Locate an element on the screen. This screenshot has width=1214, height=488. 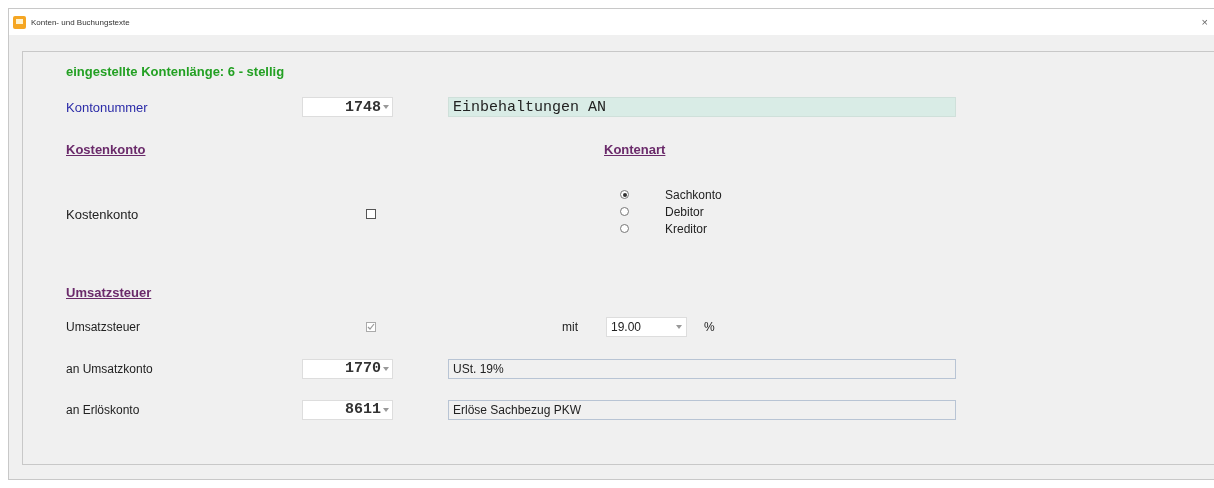
field-label: an Erlöskonto is located at coordinates (103, 409).